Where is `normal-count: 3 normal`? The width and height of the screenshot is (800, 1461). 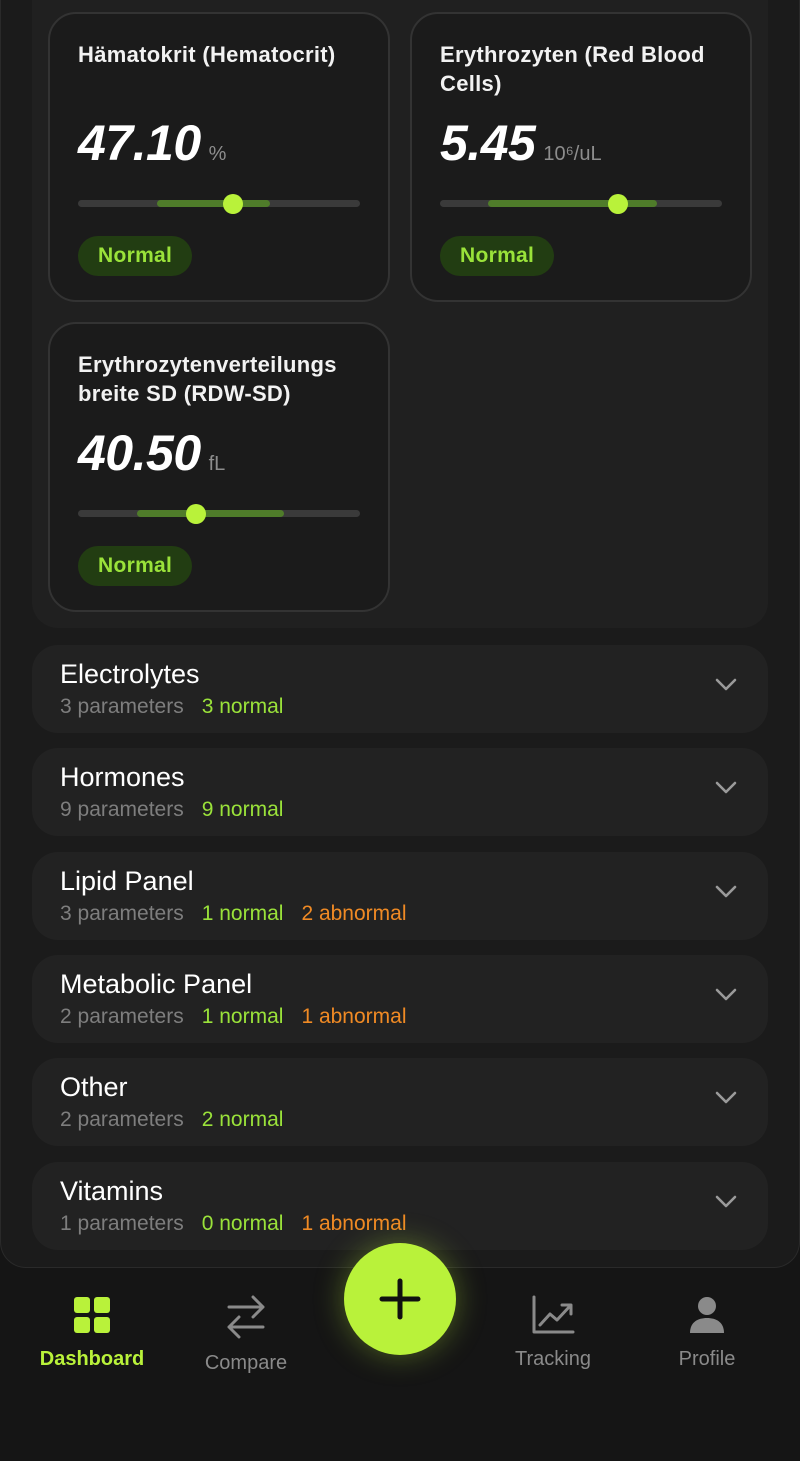 normal-count: 3 normal is located at coordinates (242, 706).